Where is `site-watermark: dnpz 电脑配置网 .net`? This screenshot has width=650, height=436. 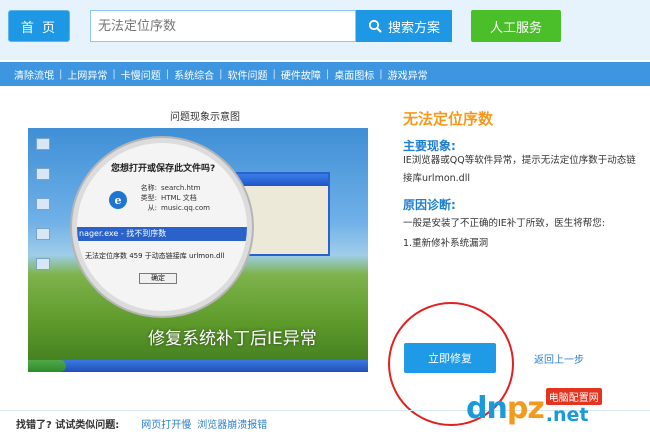 site-watermark: dnpz 电脑配置网 .net is located at coordinates (534, 406).